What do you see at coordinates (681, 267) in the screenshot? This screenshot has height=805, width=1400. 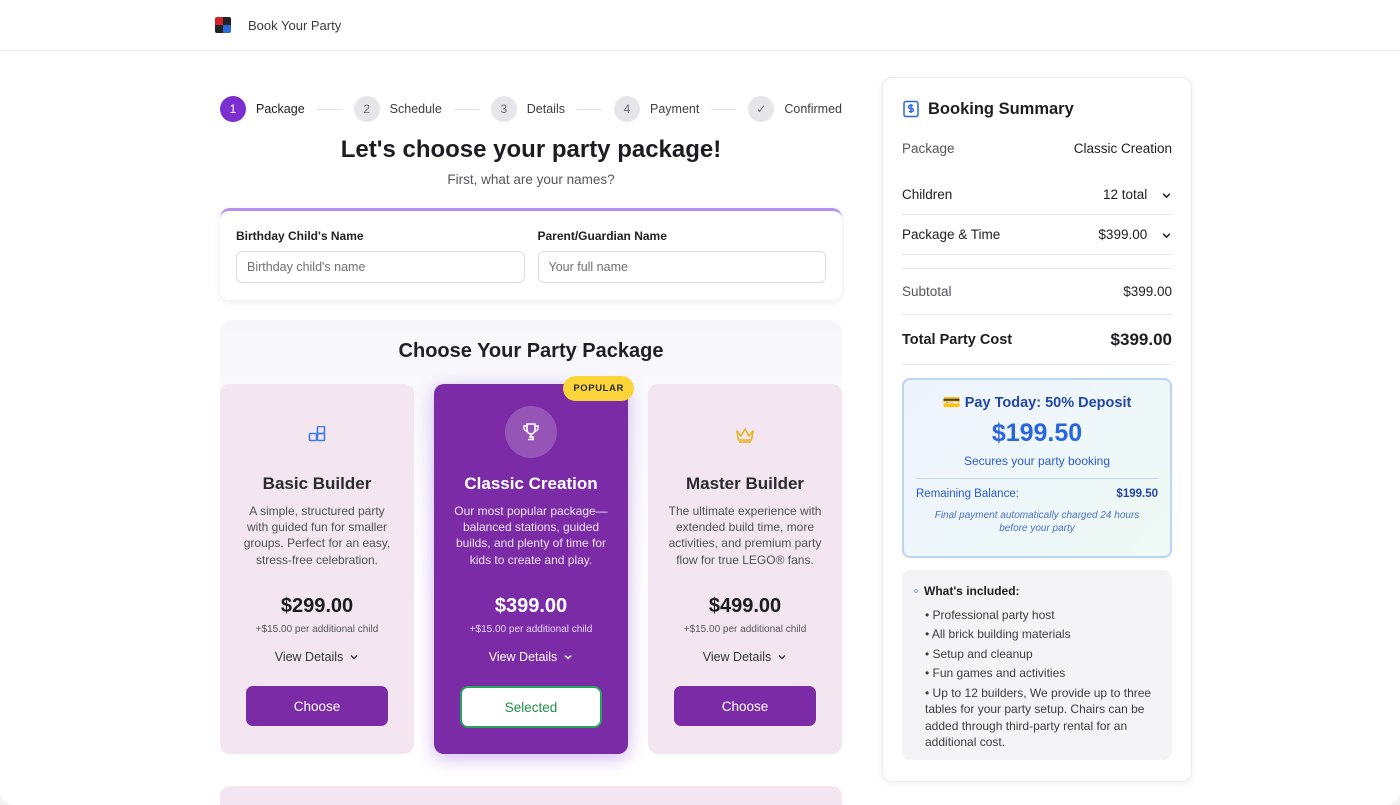 I see `parent-name-input` at bounding box center [681, 267].